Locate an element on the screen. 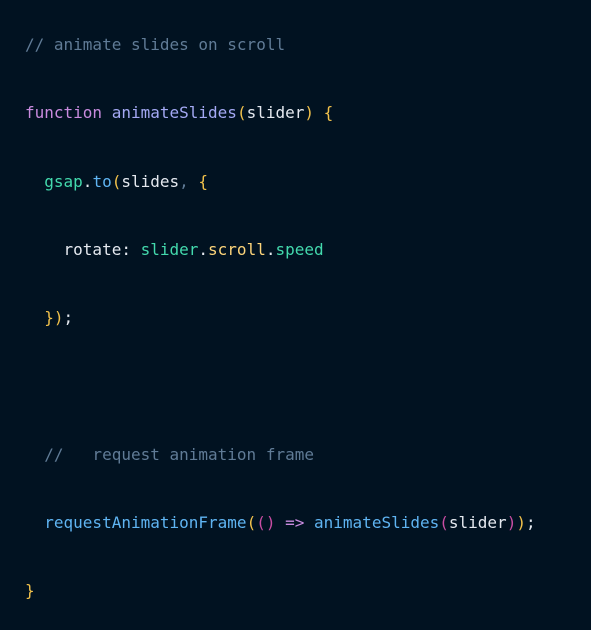  code-line-gsap-call: gsap.to(slides, { is located at coordinates (116, 181).